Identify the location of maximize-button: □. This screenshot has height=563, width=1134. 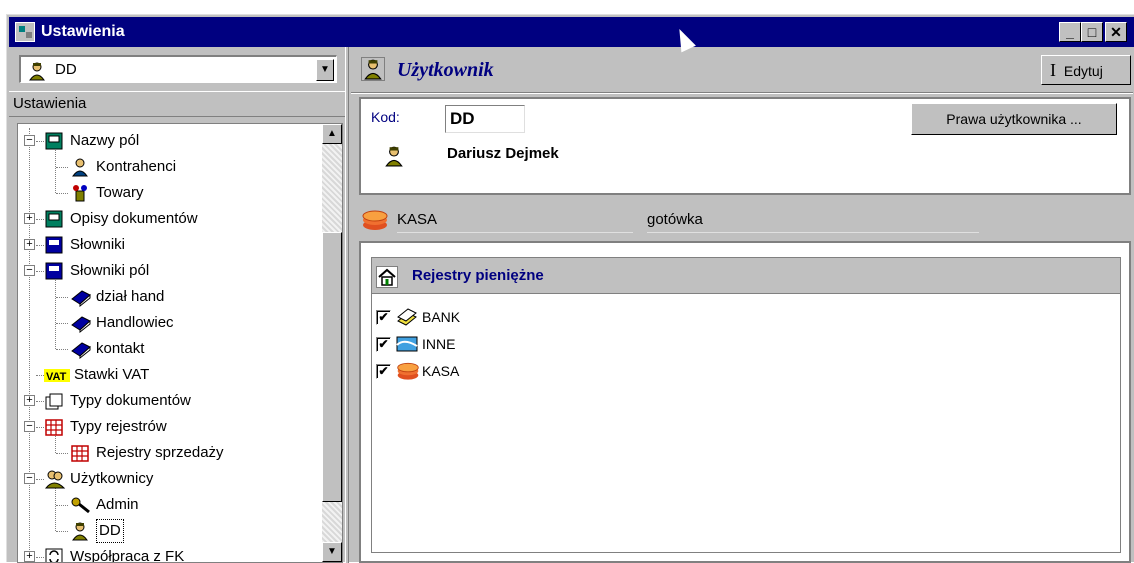
(1092, 32).